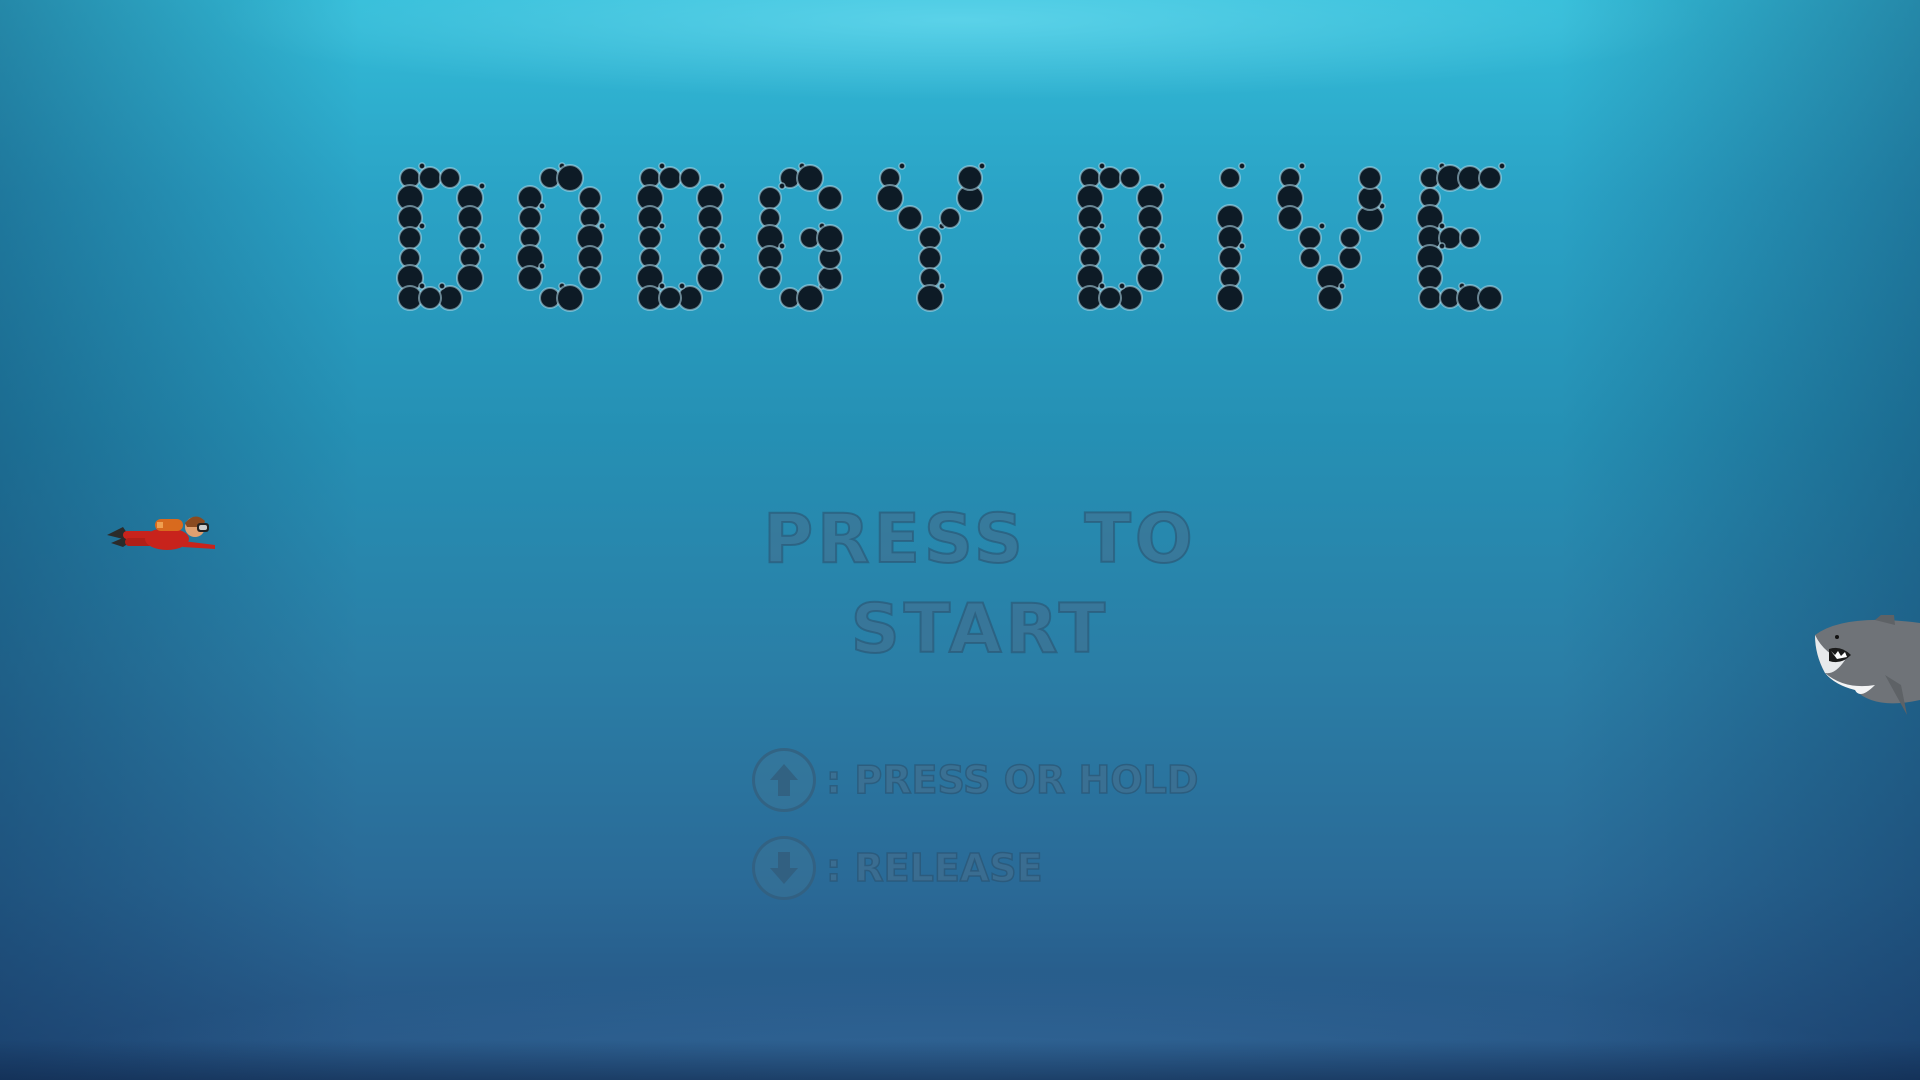  I want to click on game-title, so click(960, 240).